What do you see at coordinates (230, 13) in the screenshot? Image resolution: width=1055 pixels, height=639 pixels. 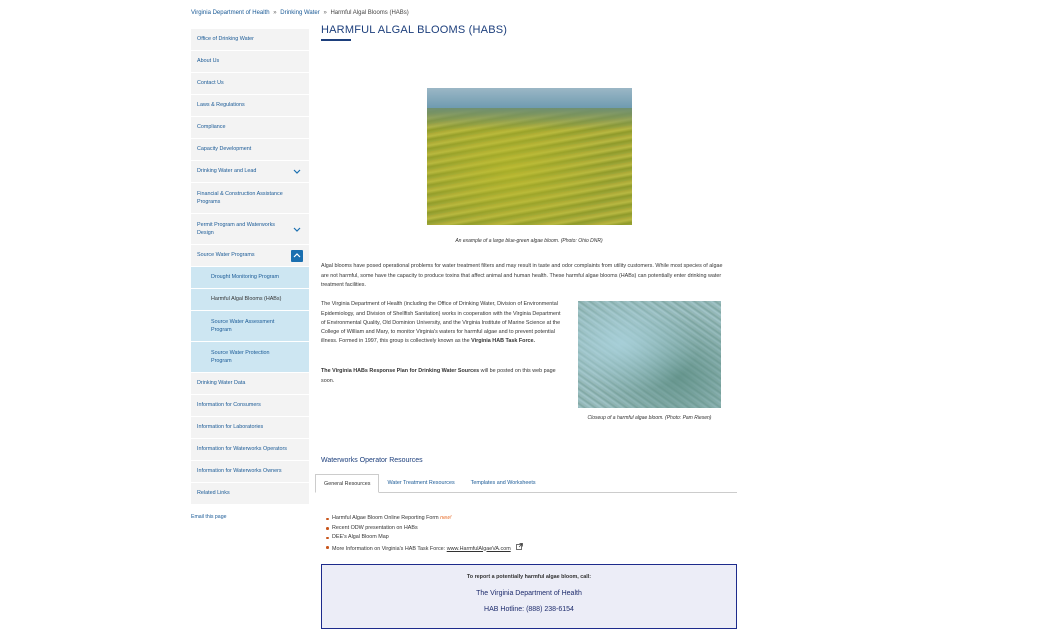 I see `breadcrumb-home-link: Virginia Department of Health` at bounding box center [230, 13].